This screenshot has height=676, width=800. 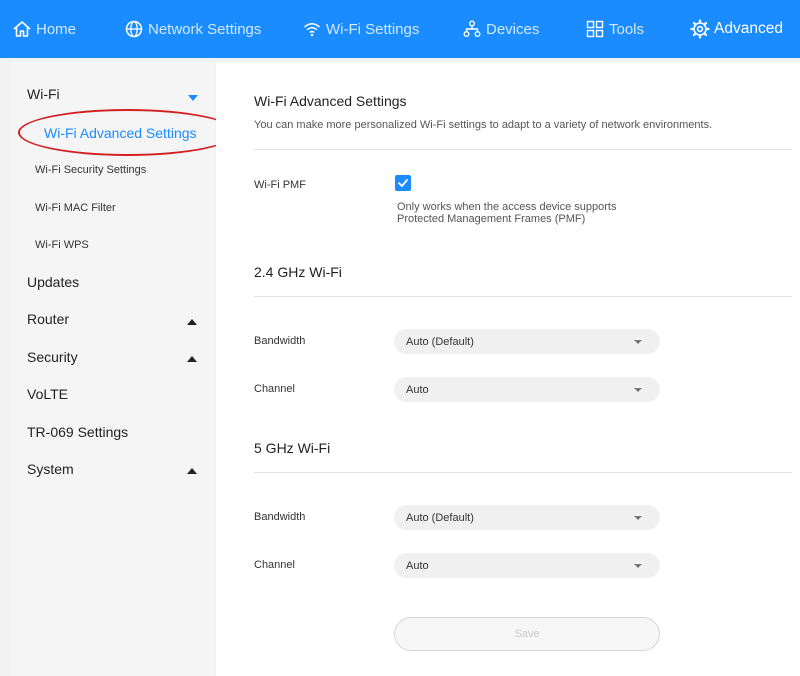 What do you see at coordinates (280, 185) in the screenshot?
I see `pmf-label: Wi-Fi PMF` at bounding box center [280, 185].